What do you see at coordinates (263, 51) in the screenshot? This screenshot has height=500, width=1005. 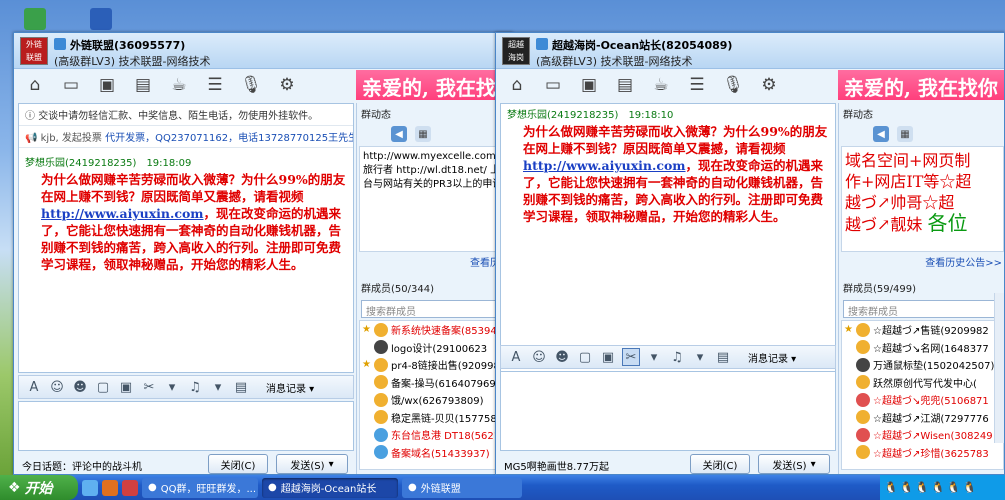 I see `title-bar: 外链 联盟 外链联盟(36095577) (高级群LV3) 技术联盟-网络技术` at bounding box center [263, 51].